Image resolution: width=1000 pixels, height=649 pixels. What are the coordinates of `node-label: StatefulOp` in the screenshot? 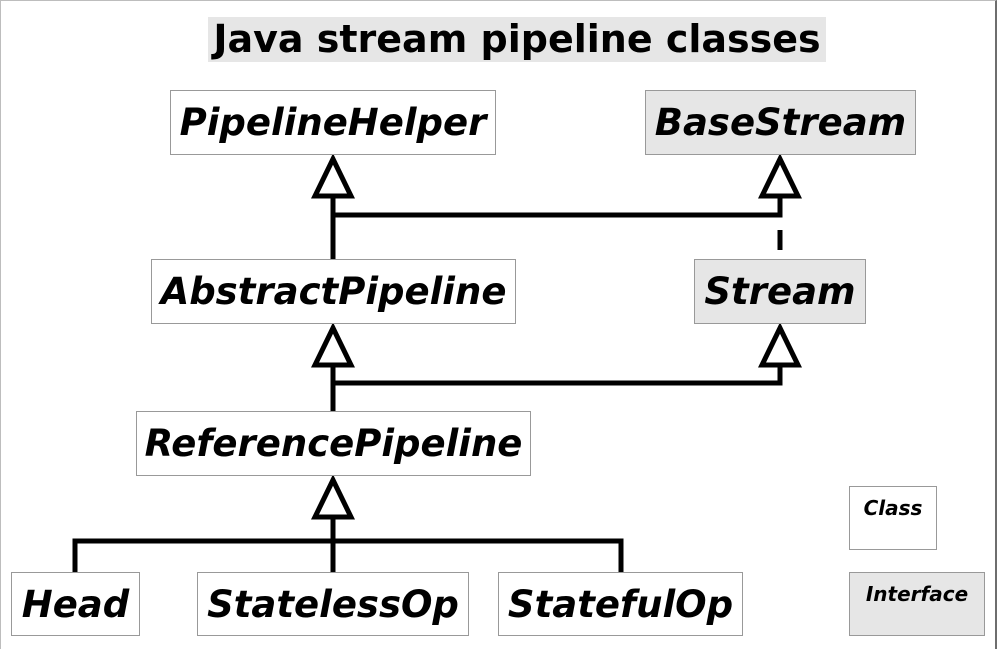 It's located at (620, 604).